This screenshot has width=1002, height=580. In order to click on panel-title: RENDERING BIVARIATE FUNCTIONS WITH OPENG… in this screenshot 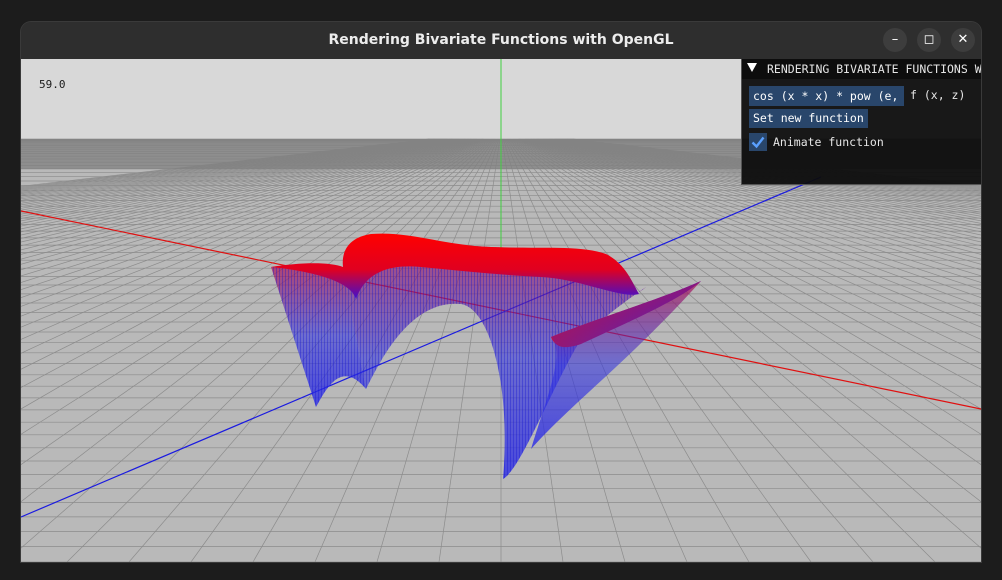, I will do `click(874, 69)`.